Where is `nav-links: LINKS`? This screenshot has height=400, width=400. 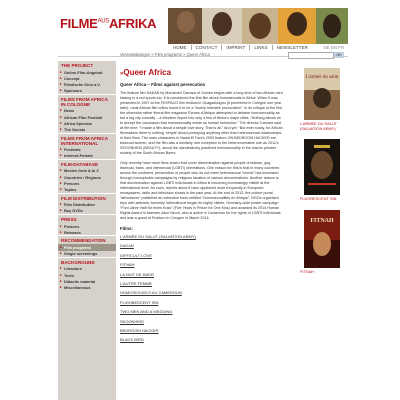 nav-links: LINKS is located at coordinates (260, 47).